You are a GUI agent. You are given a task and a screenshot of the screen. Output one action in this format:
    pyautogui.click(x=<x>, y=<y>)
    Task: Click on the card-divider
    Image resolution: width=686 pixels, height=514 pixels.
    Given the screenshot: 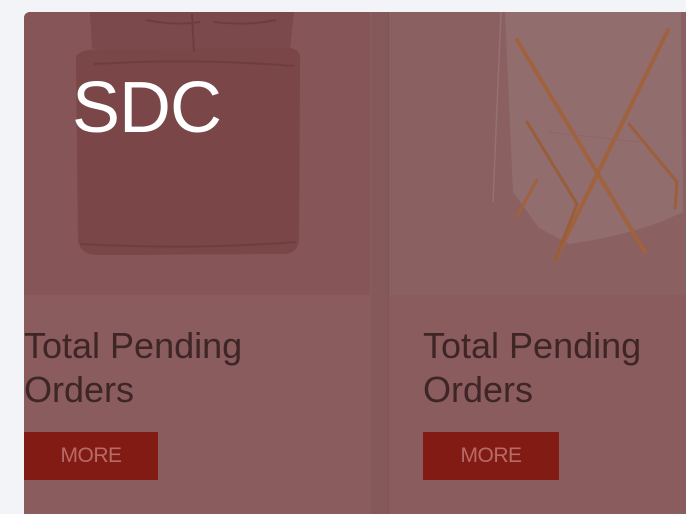 What is the action you would take?
    pyautogui.click(x=379, y=263)
    